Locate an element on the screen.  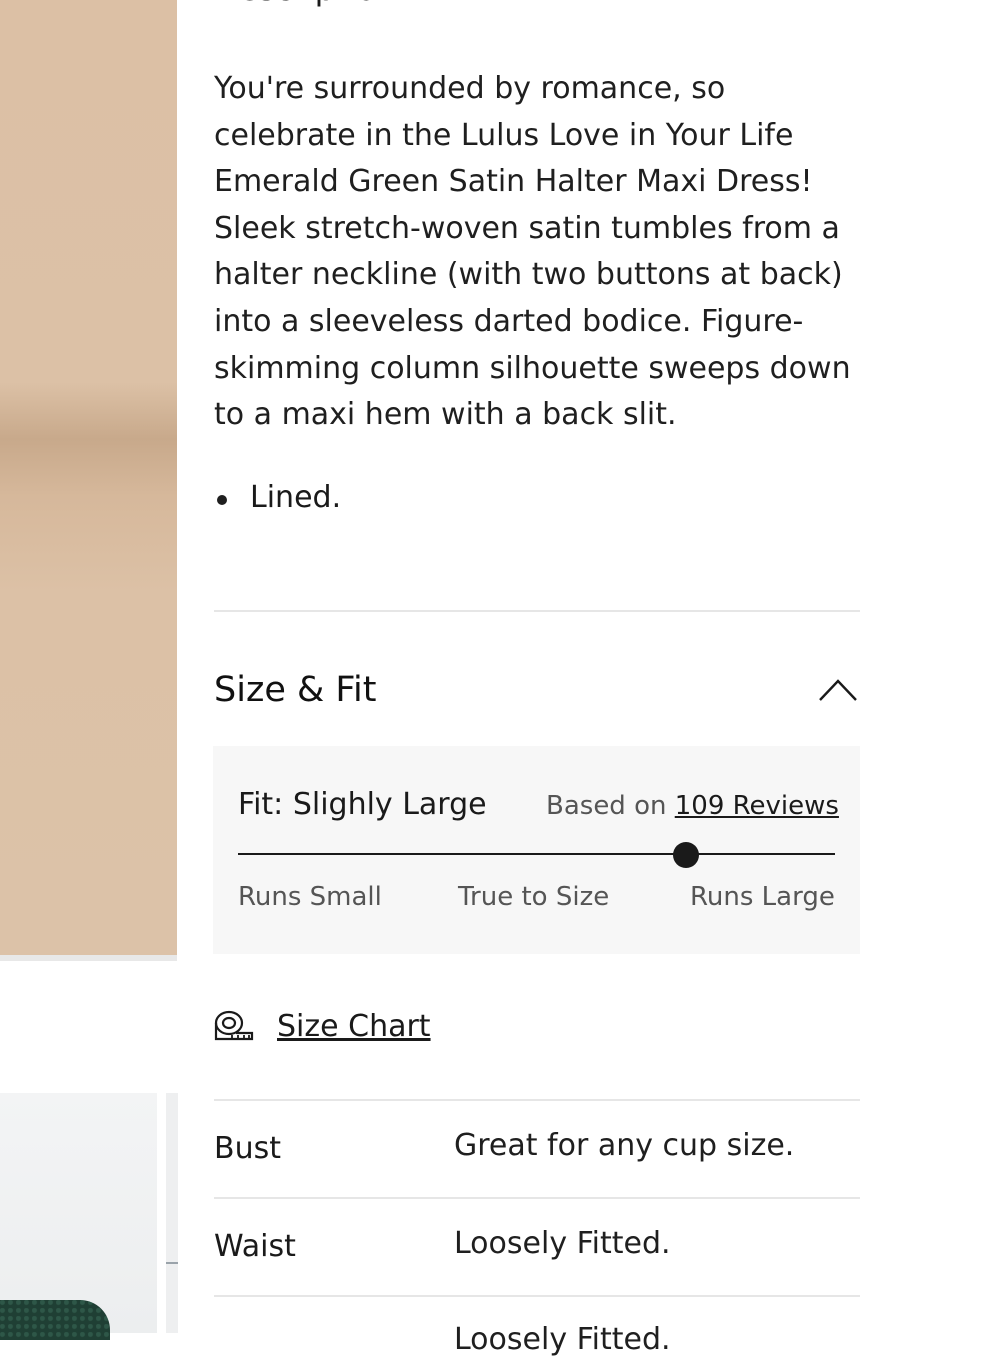
scale-label-true: True to Size is located at coordinates (534, 897).